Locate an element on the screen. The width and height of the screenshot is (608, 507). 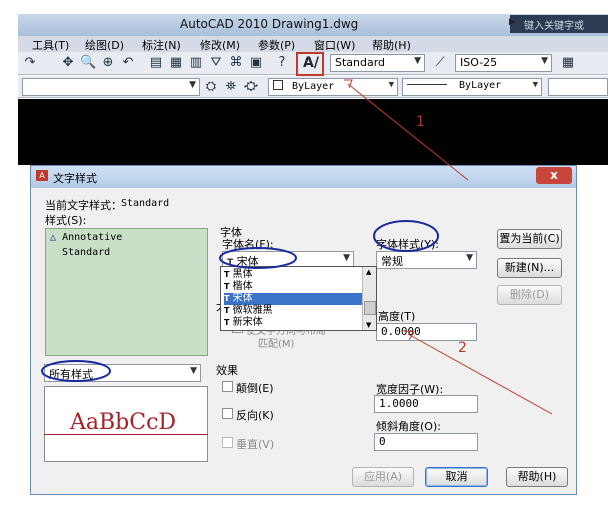
preview-baseline is located at coordinates (126, 434).